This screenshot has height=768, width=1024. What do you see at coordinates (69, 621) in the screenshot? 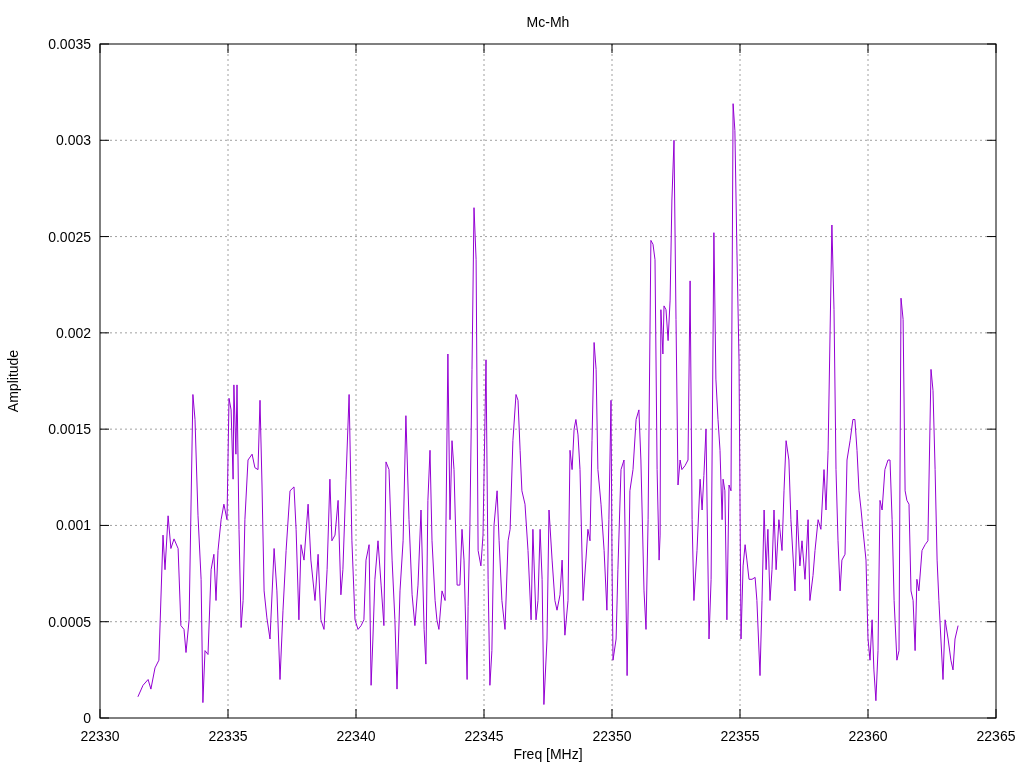
I see `y-tick-label: 0.0005` at bounding box center [69, 621].